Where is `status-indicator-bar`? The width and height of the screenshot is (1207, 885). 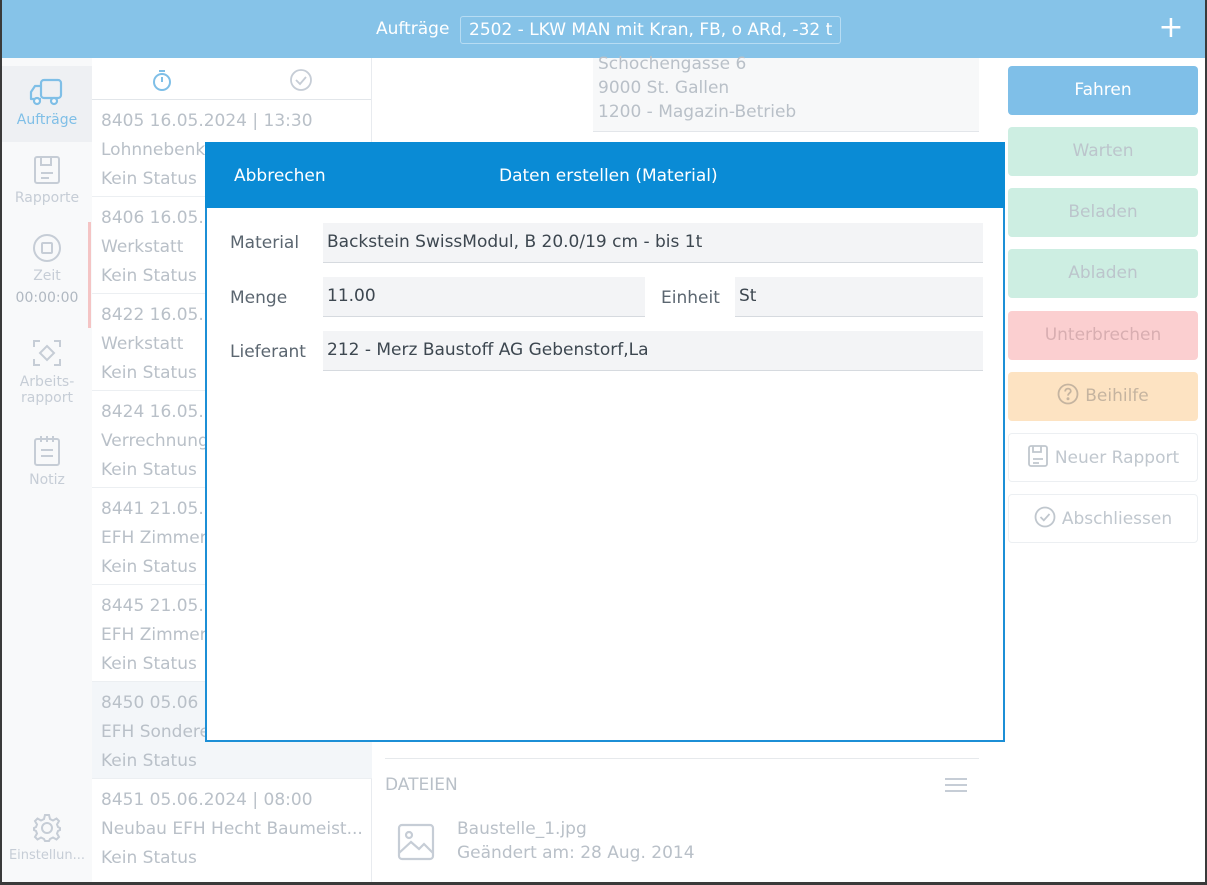 status-indicator-bar is located at coordinates (89, 275).